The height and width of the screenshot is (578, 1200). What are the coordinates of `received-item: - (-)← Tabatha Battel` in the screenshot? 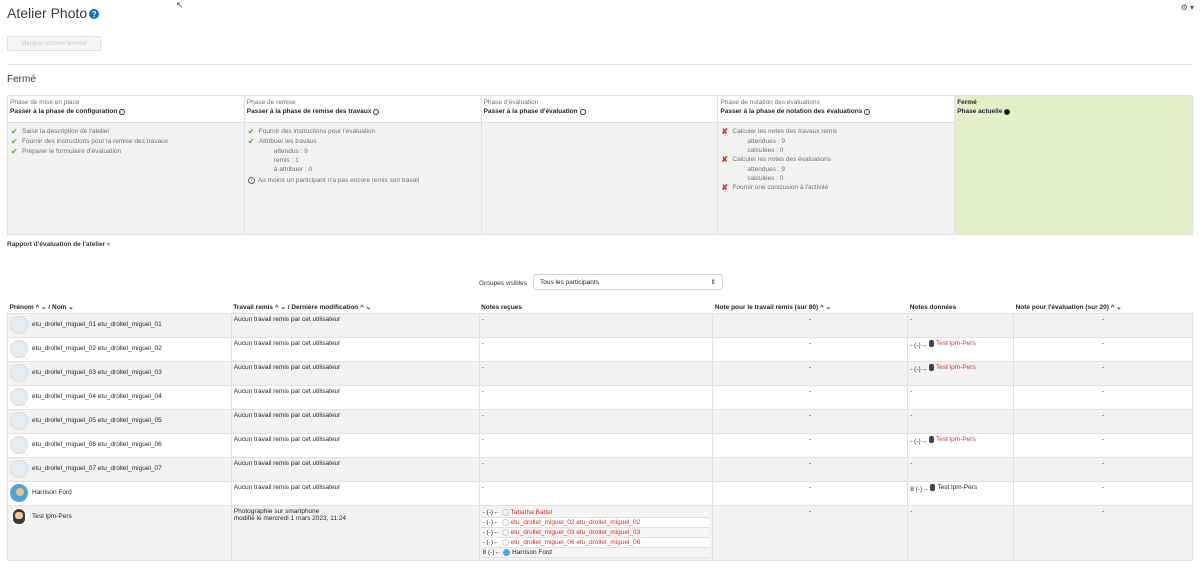 It's located at (596, 513).